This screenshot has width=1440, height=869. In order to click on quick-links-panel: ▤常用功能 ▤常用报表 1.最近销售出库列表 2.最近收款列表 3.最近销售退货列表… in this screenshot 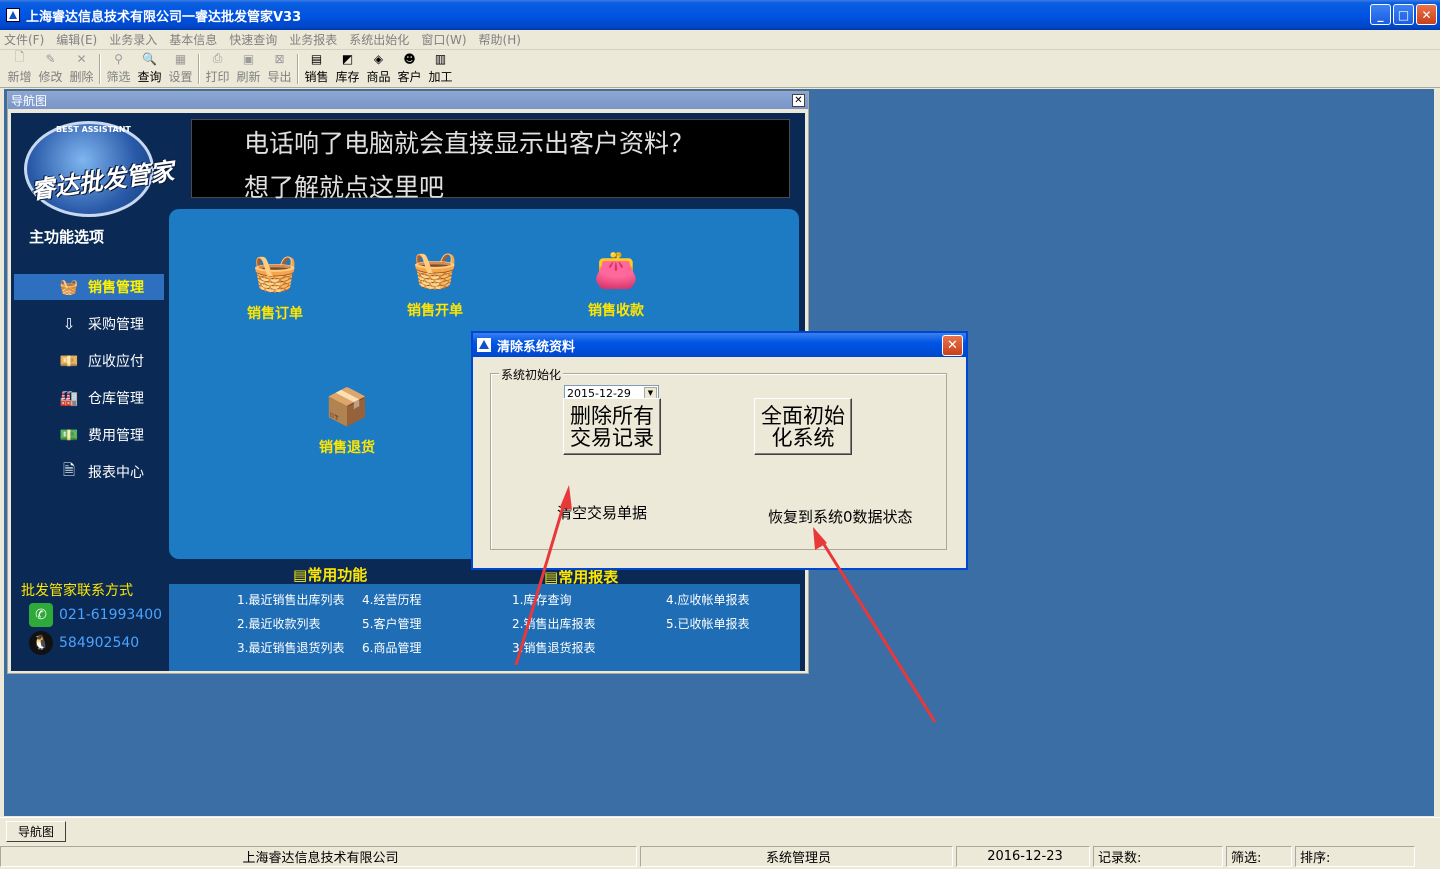, I will do `click(484, 616)`.